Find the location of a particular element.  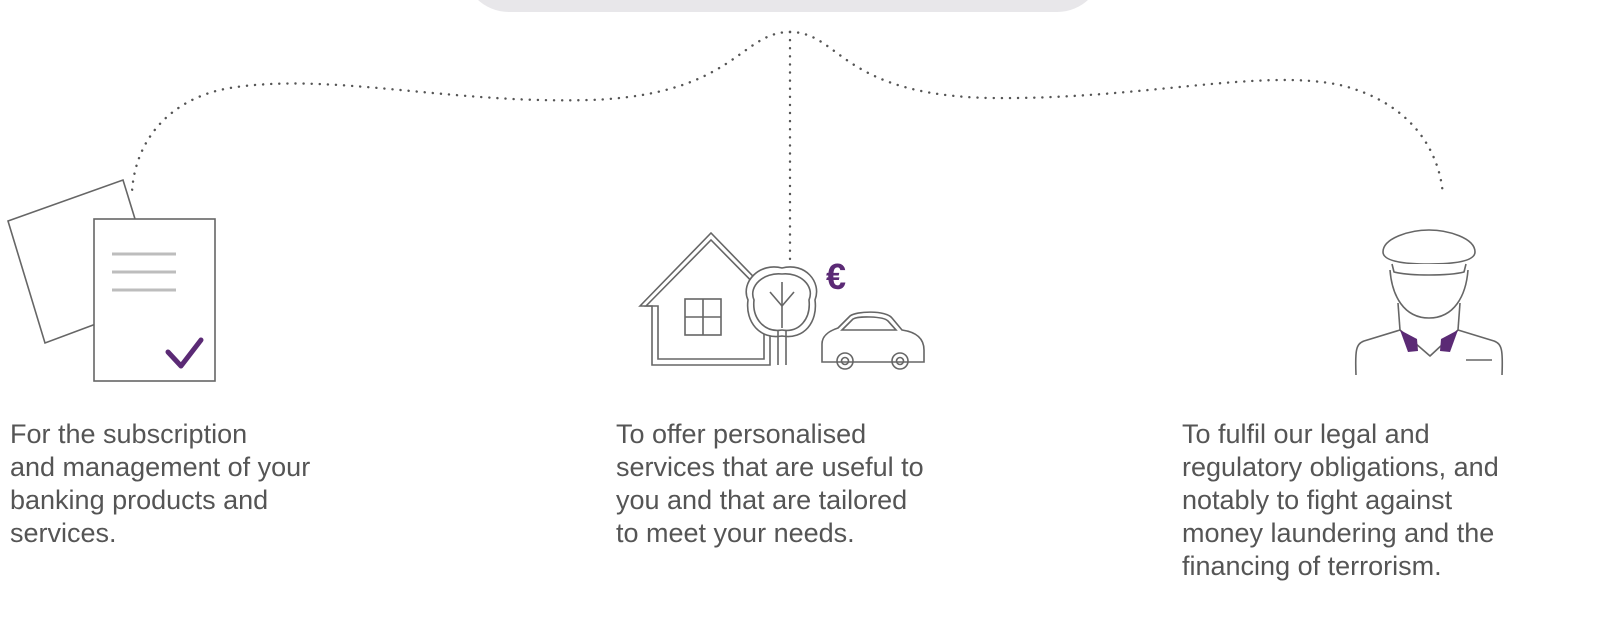

caption-line: money laundering and the is located at coordinates (1338, 533).